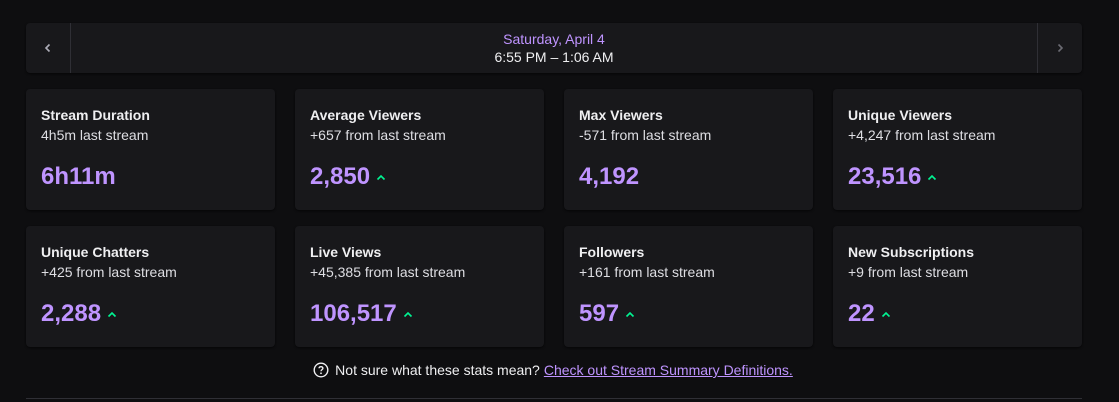 The image size is (1119, 402). What do you see at coordinates (346, 252) in the screenshot?
I see `stat-title: Live Views` at bounding box center [346, 252].